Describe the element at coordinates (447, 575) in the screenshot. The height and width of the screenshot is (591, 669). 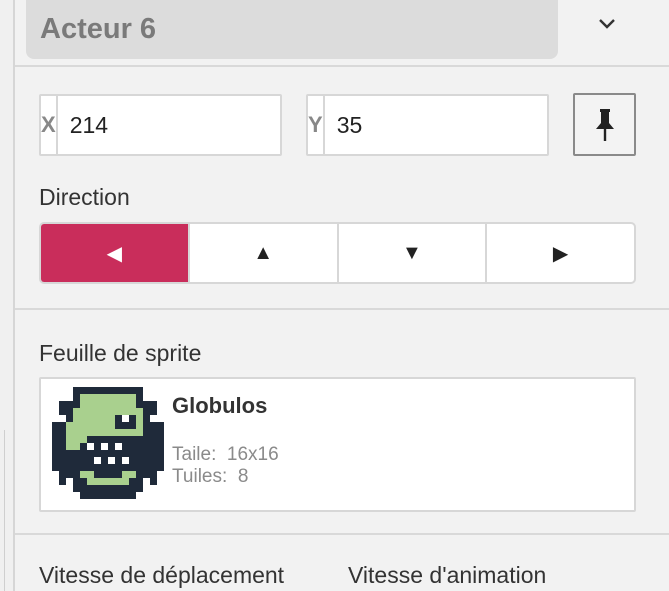
I see `animation-speed-label: Vitesse d'animation` at that location.